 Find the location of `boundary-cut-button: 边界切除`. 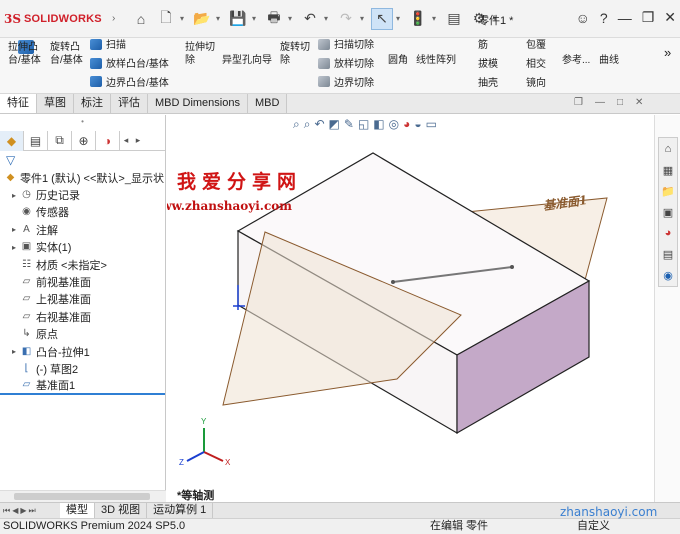

boundary-cut-button: 边界切除 is located at coordinates (354, 83).